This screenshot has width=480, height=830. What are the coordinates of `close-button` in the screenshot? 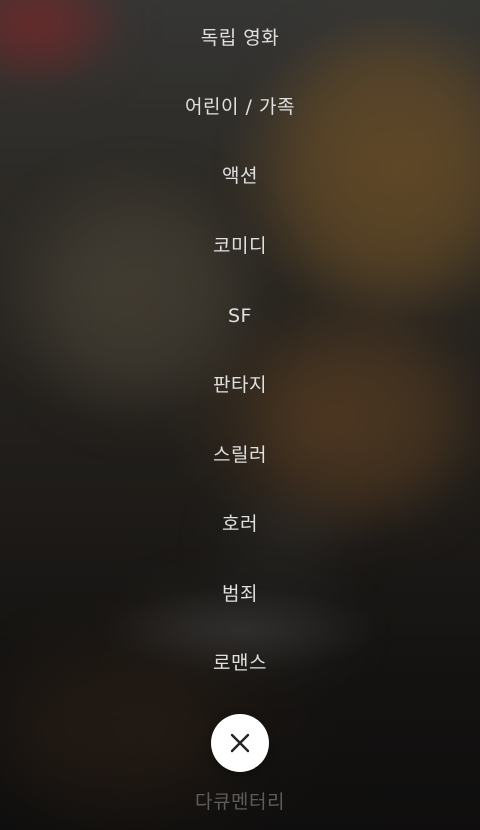 It's located at (240, 743).